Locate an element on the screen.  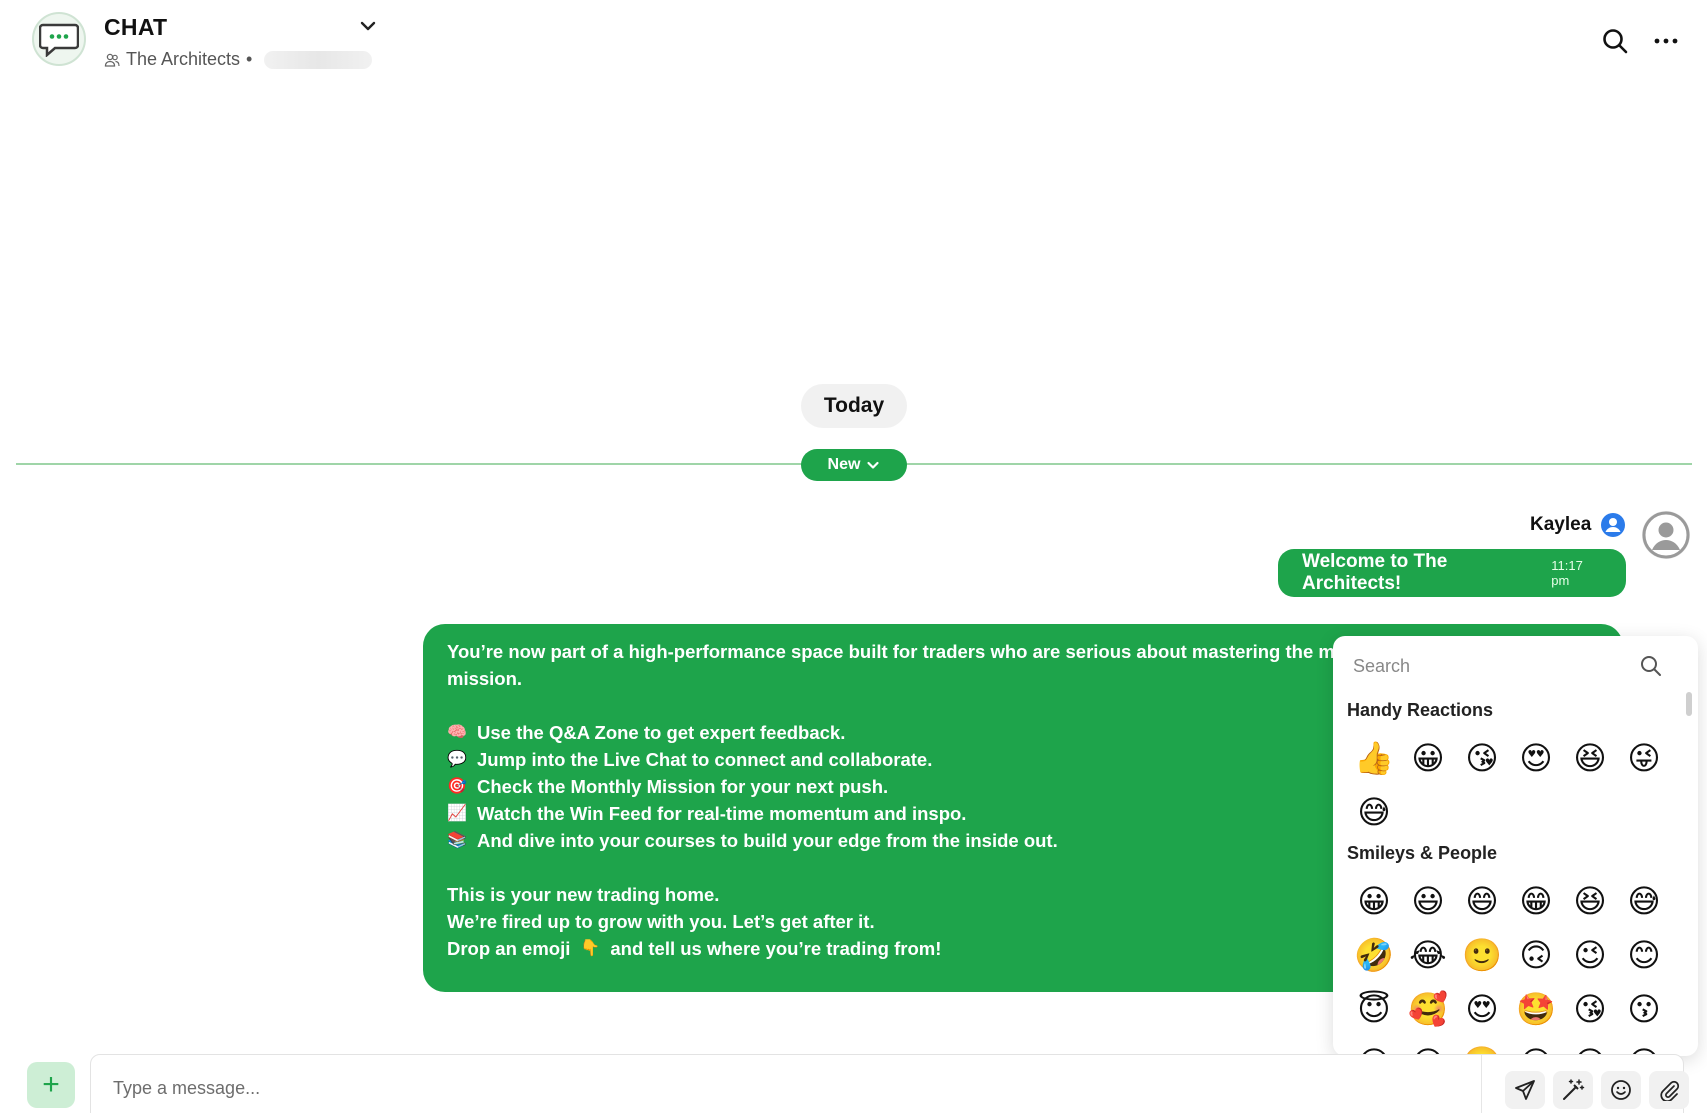
message-bubble: Welcome to The Architects! 11:17 pm is located at coordinates (1452, 573).